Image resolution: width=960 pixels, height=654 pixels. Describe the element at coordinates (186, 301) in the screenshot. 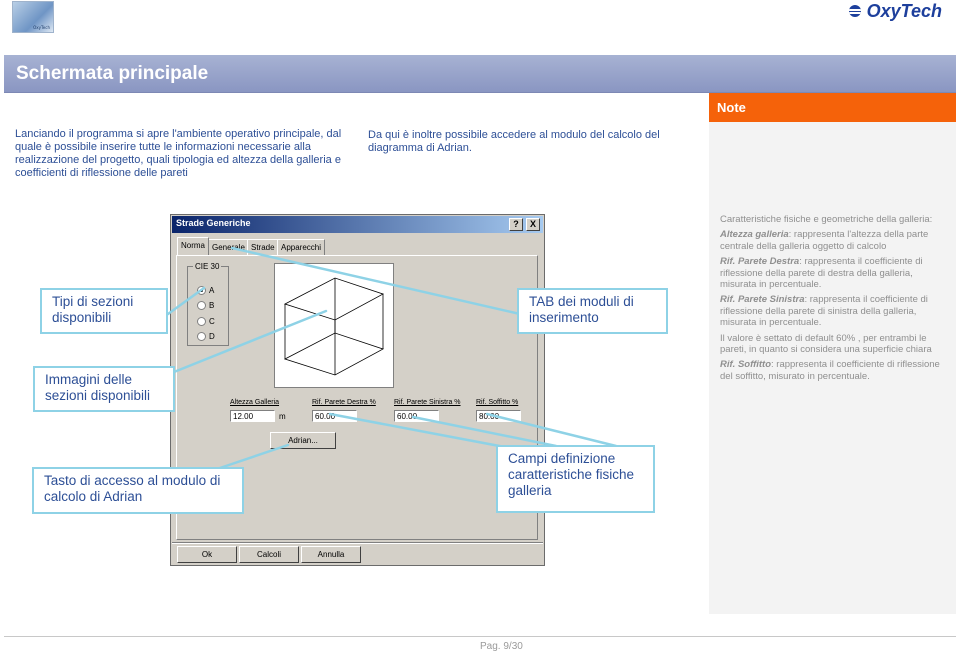

I see `connector-sections` at that location.